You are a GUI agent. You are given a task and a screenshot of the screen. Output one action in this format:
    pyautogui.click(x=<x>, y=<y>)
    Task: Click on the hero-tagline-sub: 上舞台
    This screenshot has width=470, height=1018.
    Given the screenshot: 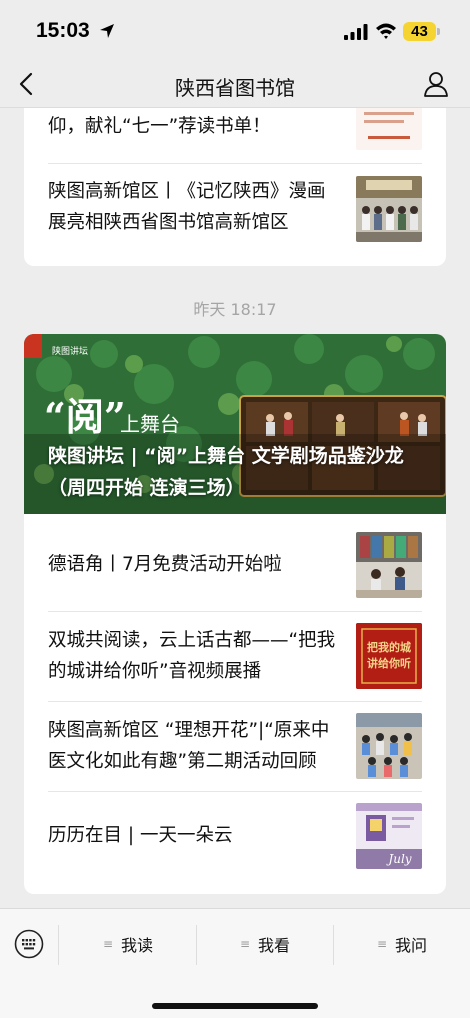 What is the action you would take?
    pyautogui.click(x=150, y=424)
    